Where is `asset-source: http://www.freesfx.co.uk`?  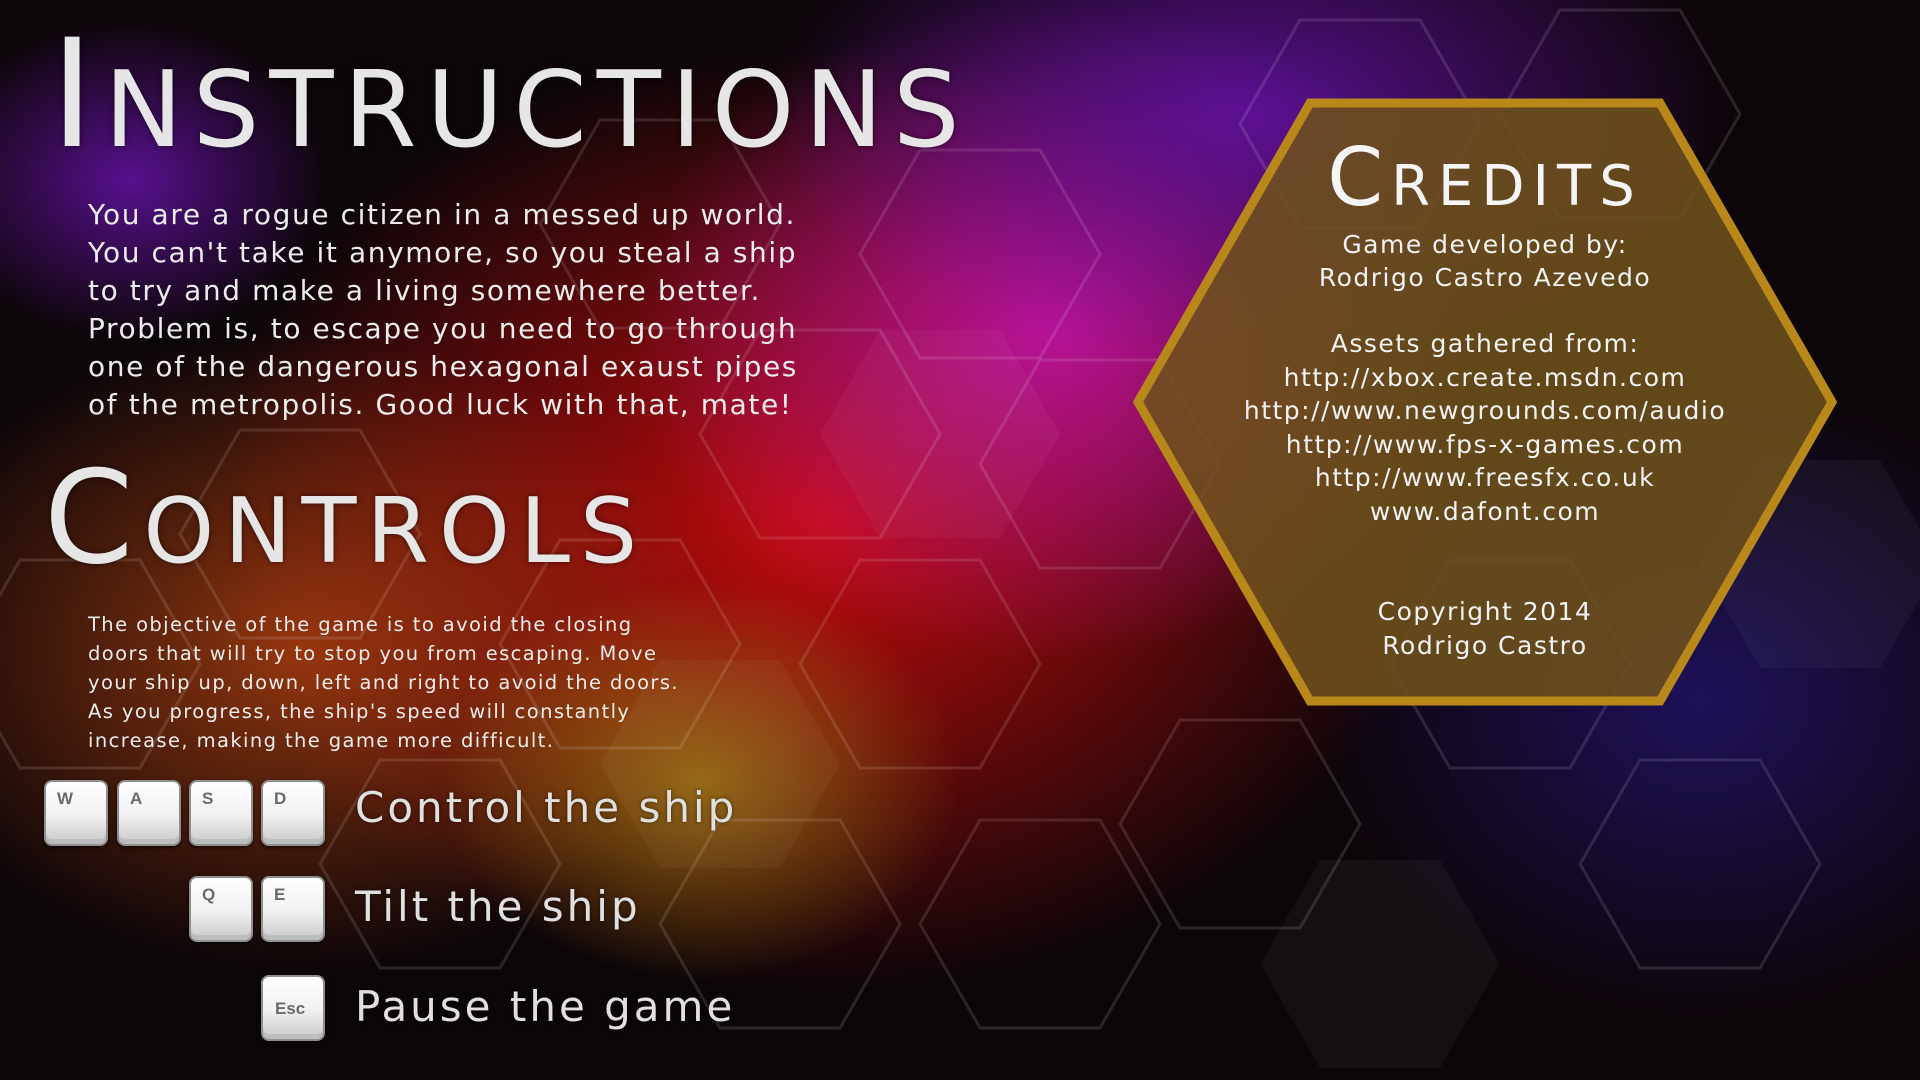
asset-source: http://www.freesfx.co.uk is located at coordinates (1485, 477).